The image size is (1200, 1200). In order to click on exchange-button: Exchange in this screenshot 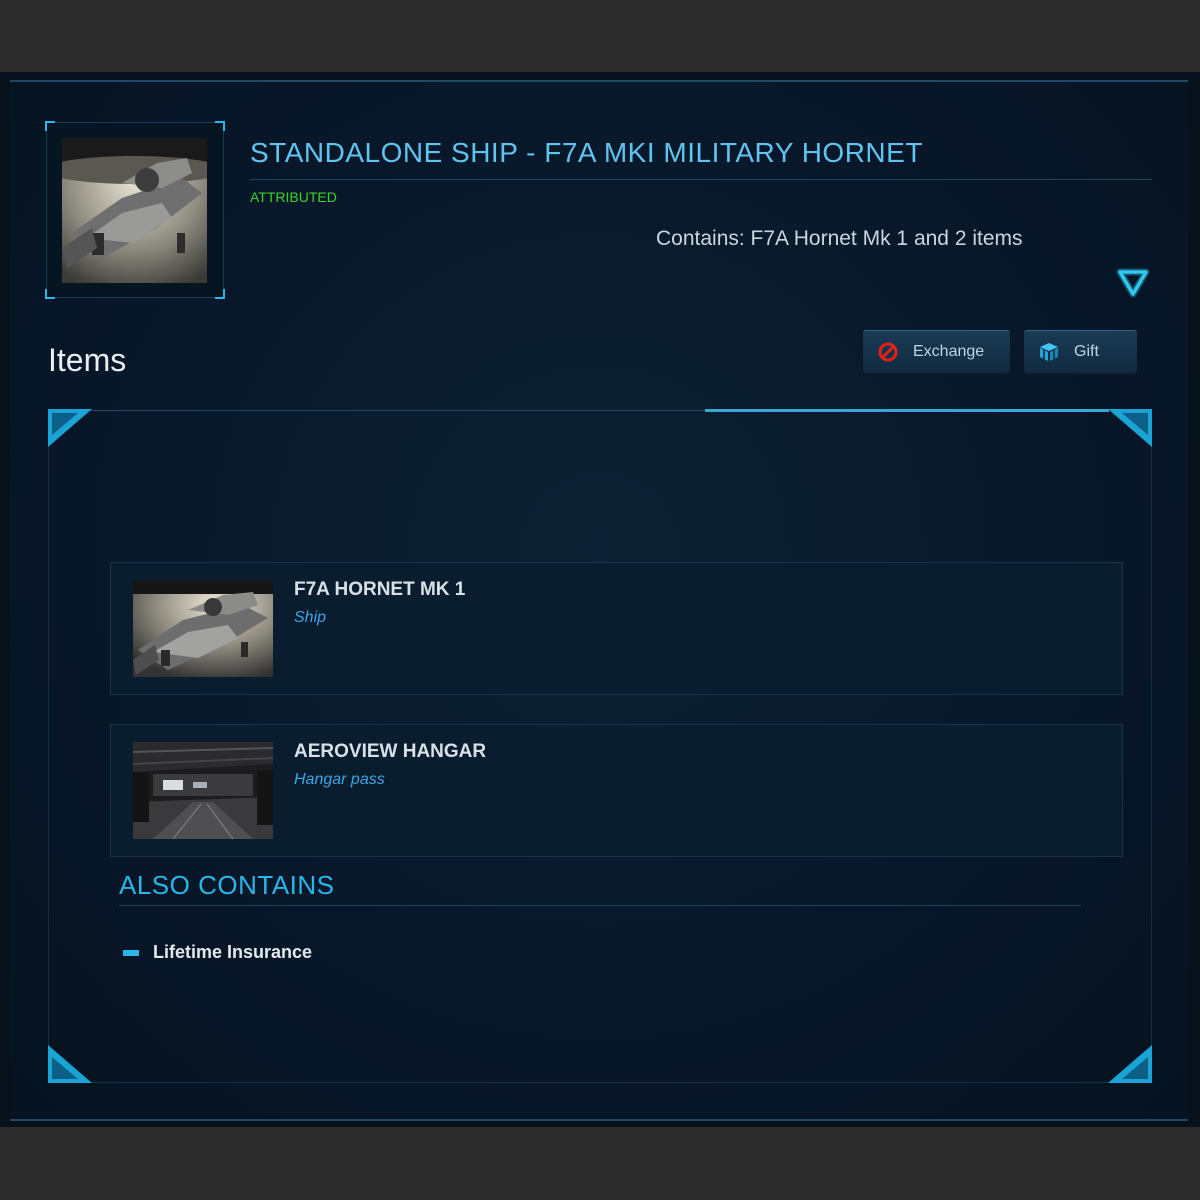, I will do `click(936, 351)`.